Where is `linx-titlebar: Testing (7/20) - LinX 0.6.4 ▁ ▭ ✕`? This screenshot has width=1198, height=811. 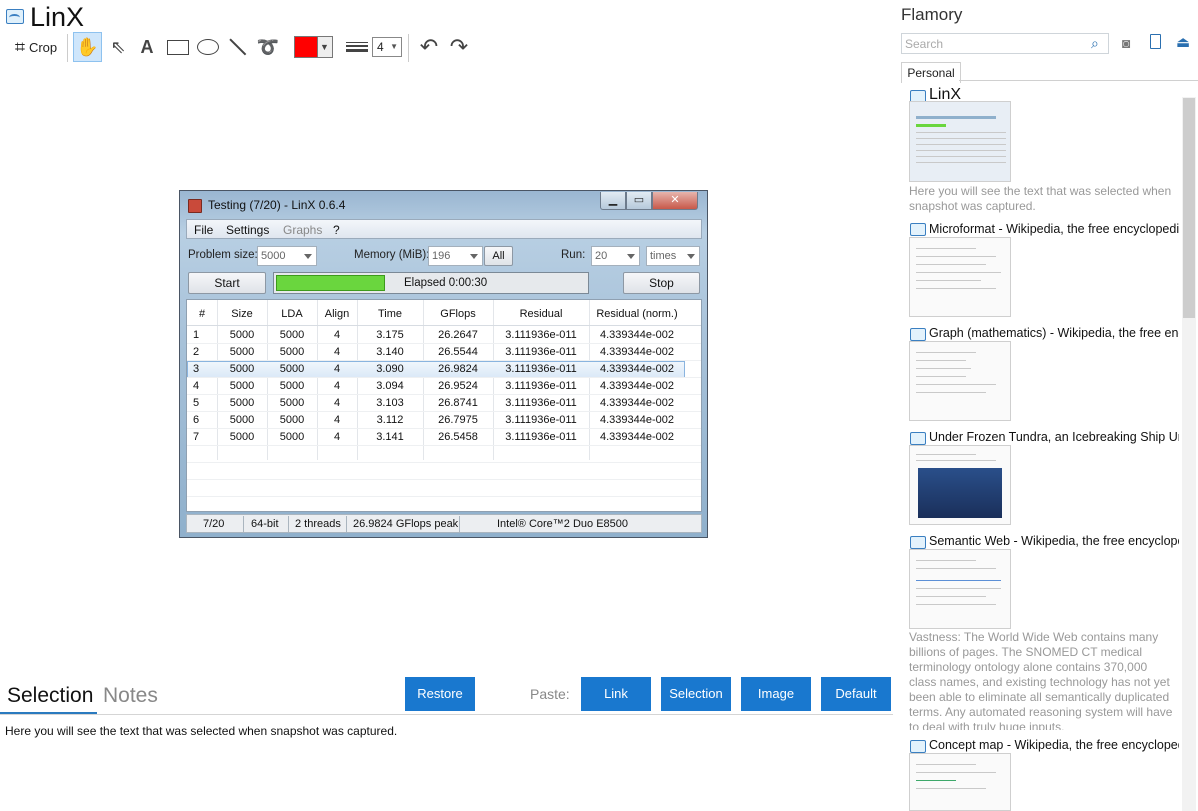
linx-titlebar: Testing (7/20) - LinX 0.6.4 ▁ ▭ ✕ is located at coordinates (443, 204).